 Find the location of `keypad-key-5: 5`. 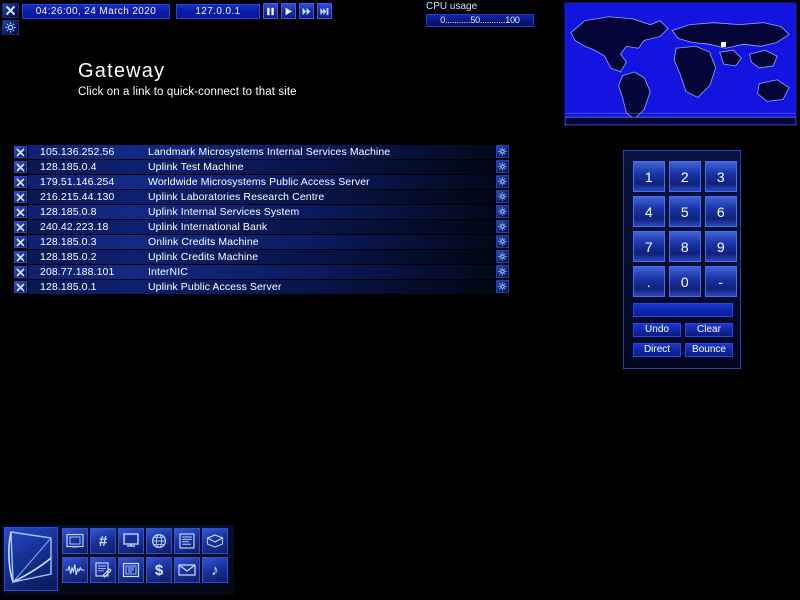

keypad-key-5: 5 is located at coordinates (685, 211).